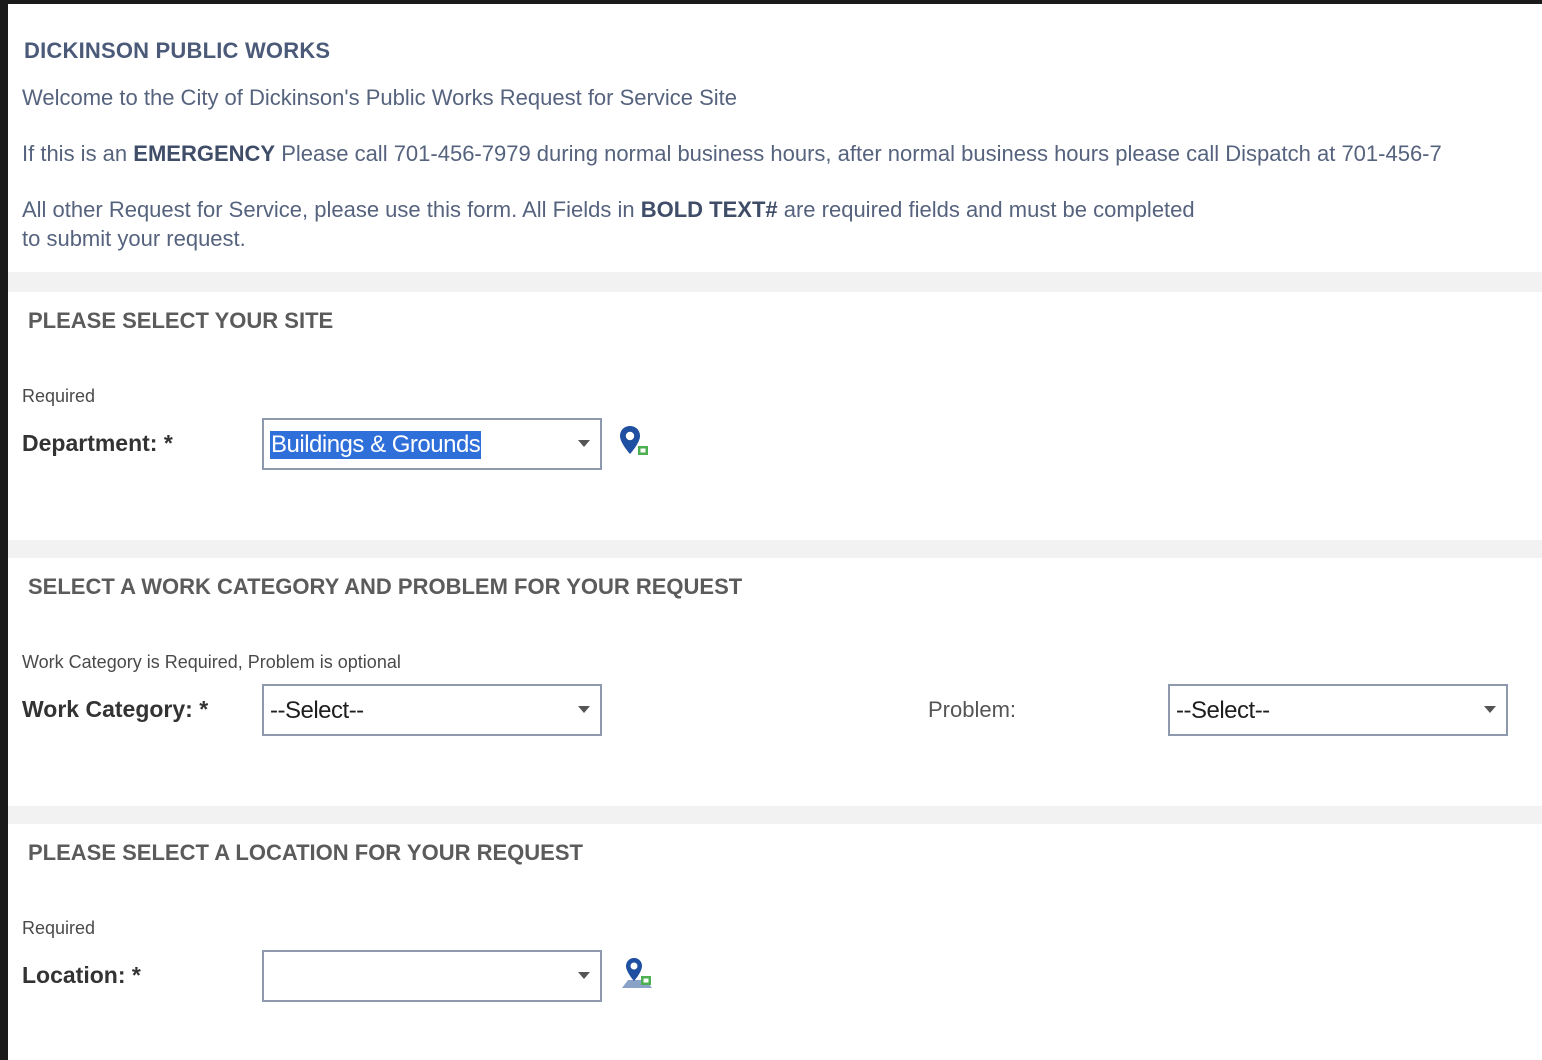 This screenshot has width=1542, height=1060. What do you see at coordinates (115, 709) in the screenshot?
I see `work-category-label: Work Category: *` at bounding box center [115, 709].